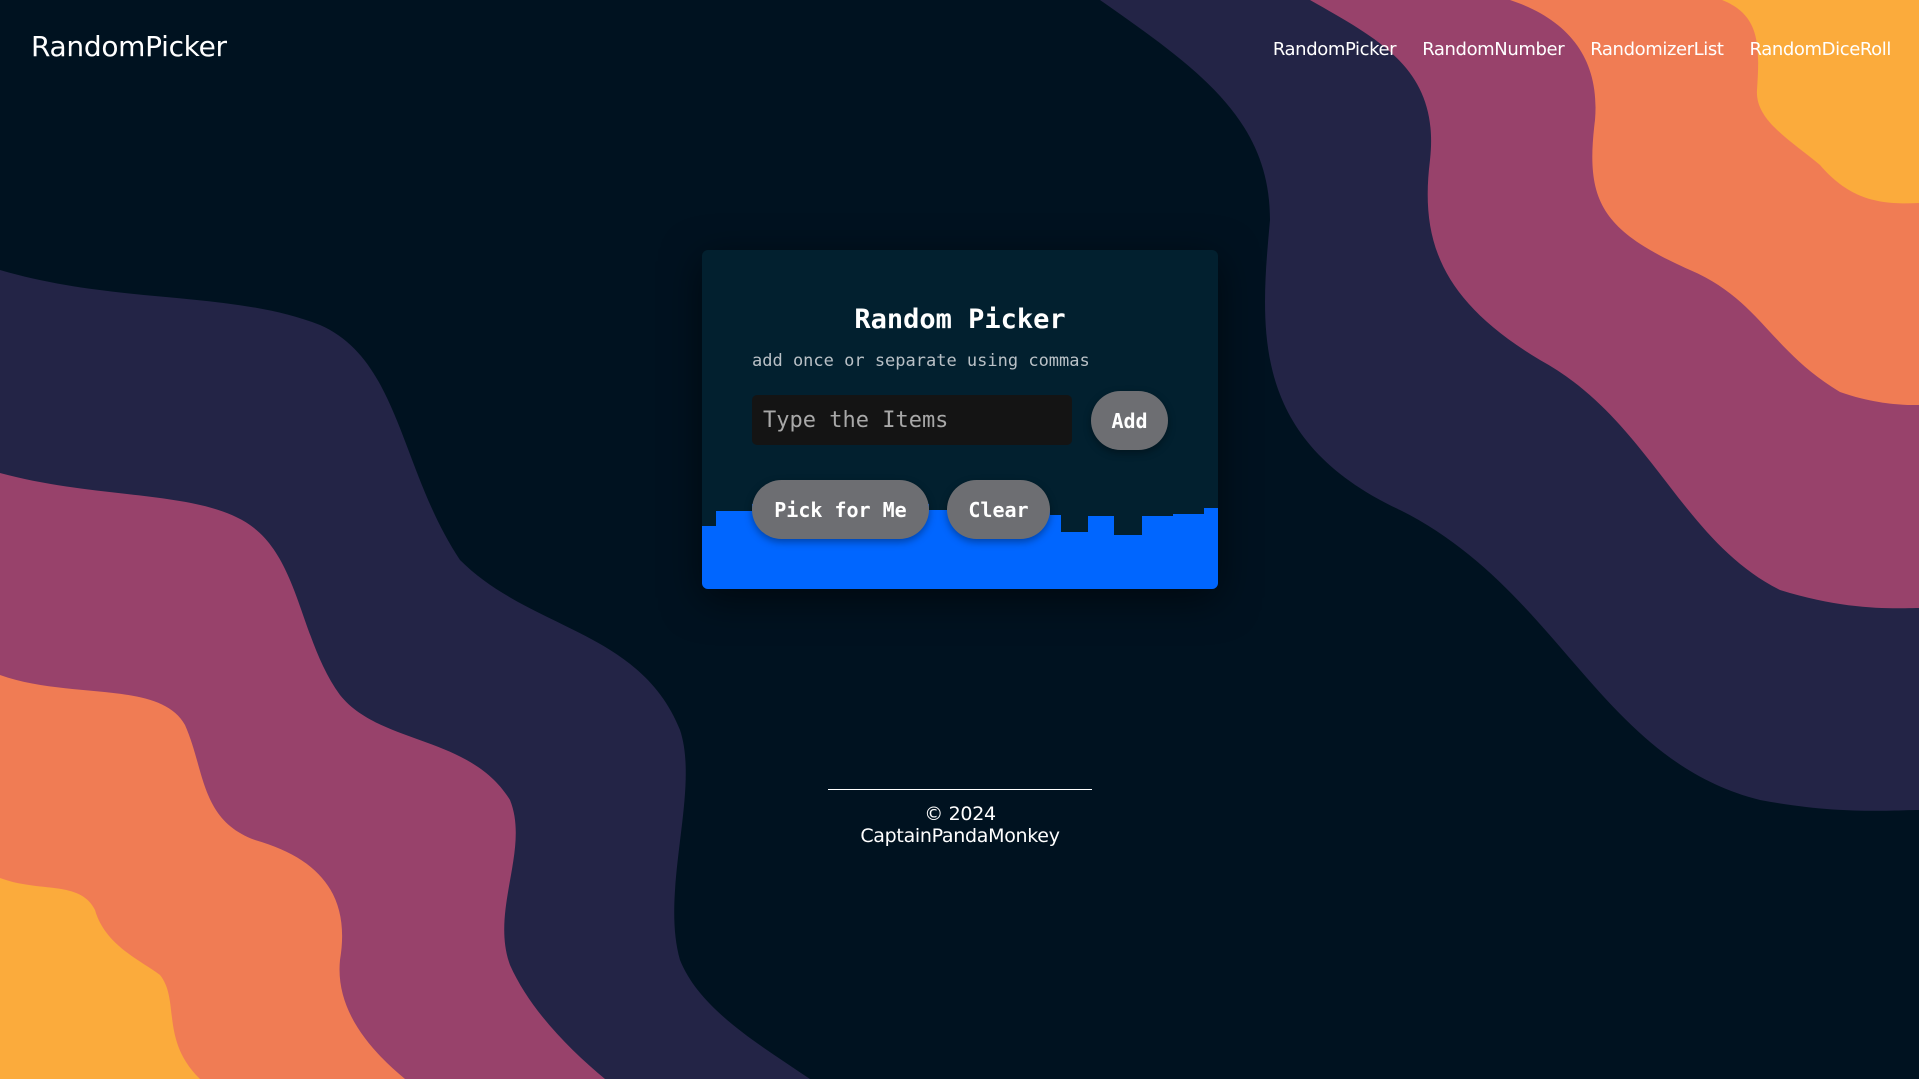 The width and height of the screenshot is (1919, 1079). Describe the element at coordinates (1657, 49) in the screenshot. I see `nav-link-randomizer-list: RandomizerList` at that location.